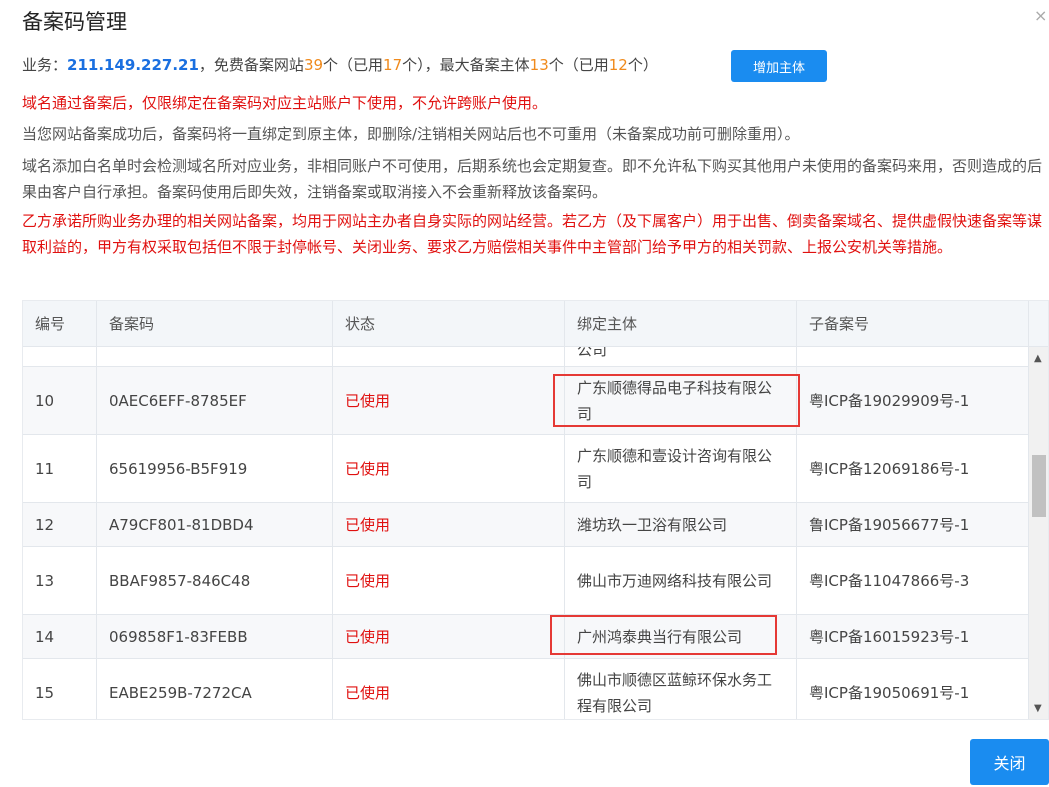 Image resolution: width=1049 pixels, height=787 pixels. Describe the element at coordinates (681, 400) in the screenshot. I see `cell-entity: 广东顺德得品电子科技有限公司` at that location.